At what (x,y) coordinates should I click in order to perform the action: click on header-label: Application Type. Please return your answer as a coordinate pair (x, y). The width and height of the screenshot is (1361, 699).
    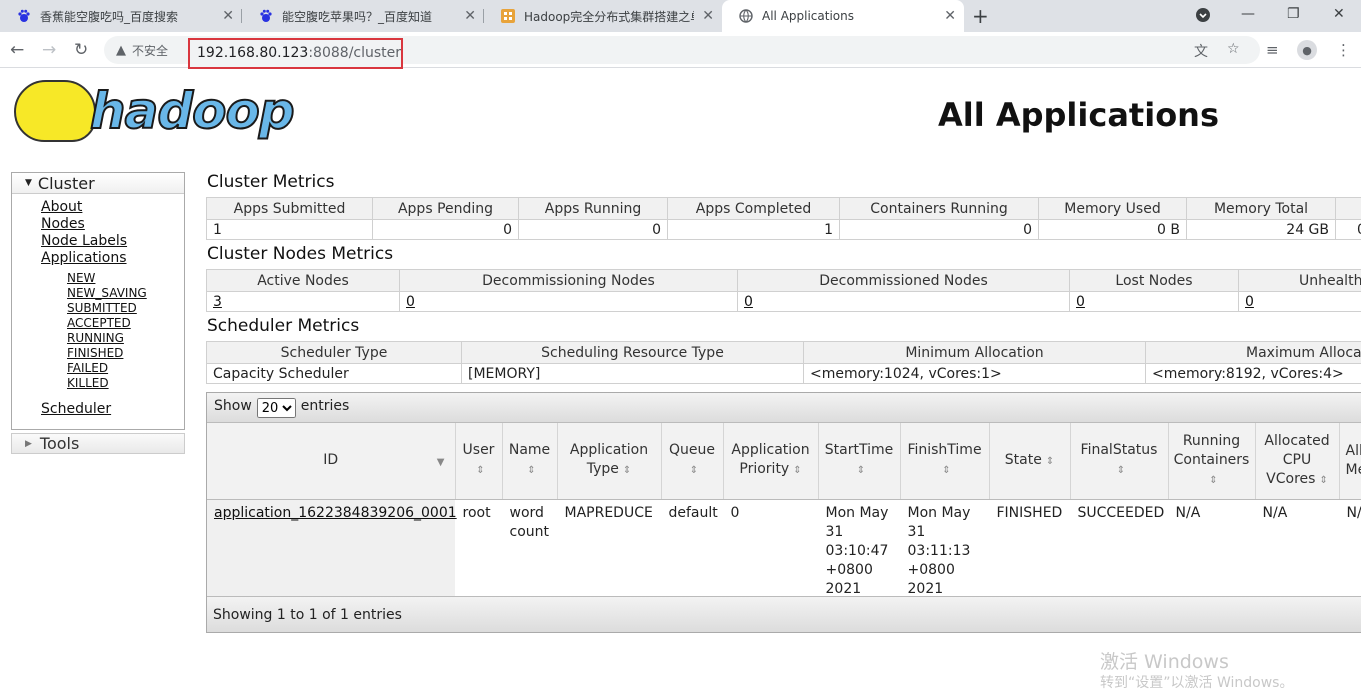
    Looking at the image, I should click on (609, 460).